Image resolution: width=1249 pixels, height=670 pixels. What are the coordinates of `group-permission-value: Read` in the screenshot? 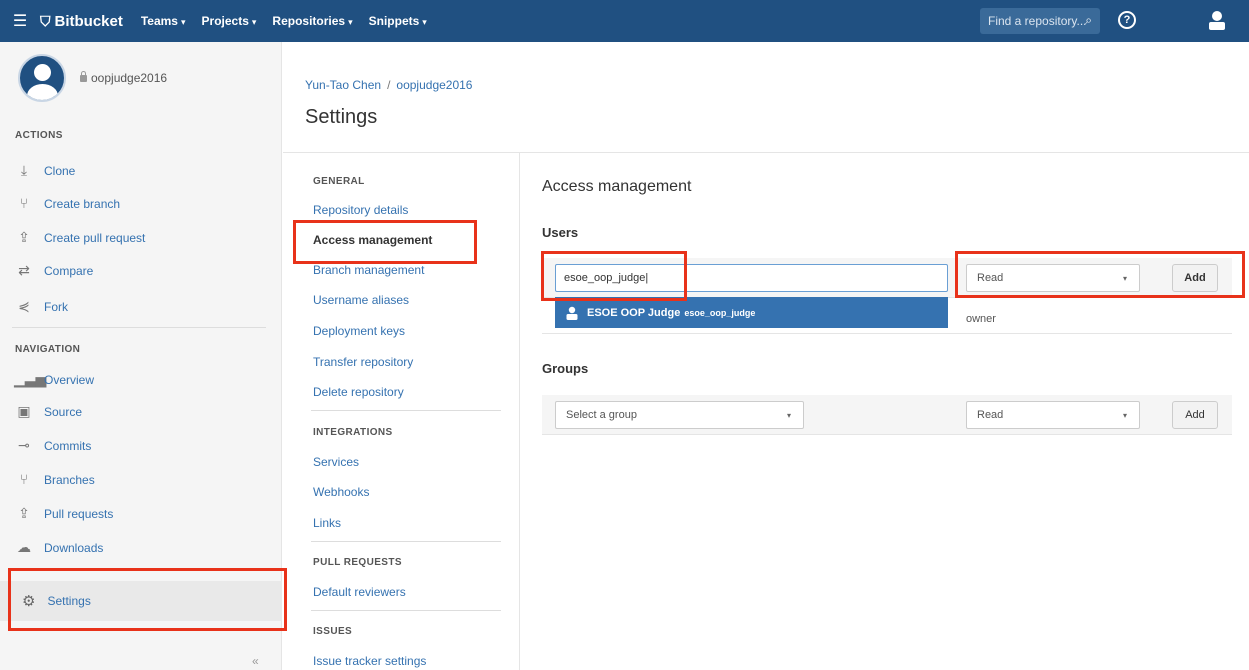 It's located at (990, 415).